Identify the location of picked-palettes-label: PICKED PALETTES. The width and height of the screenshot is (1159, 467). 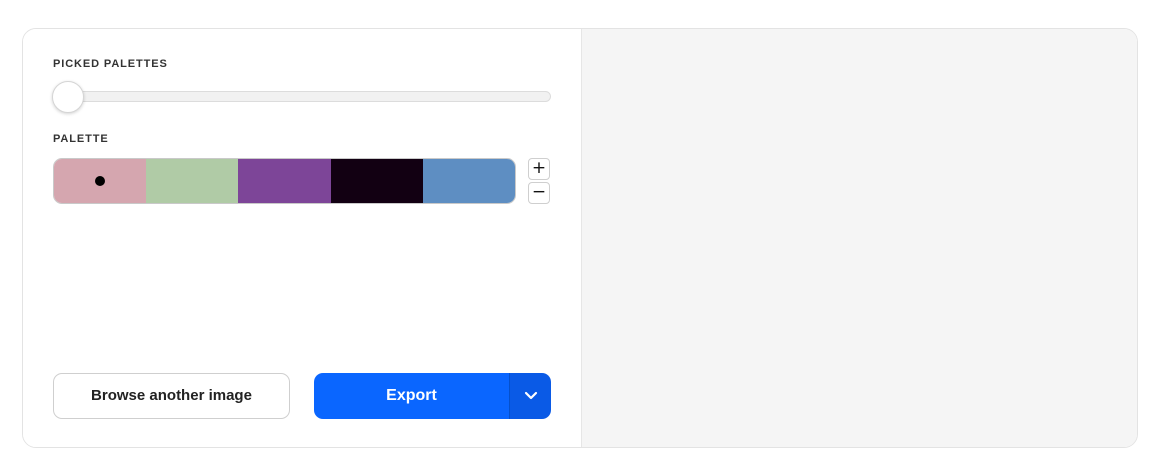
(110, 64).